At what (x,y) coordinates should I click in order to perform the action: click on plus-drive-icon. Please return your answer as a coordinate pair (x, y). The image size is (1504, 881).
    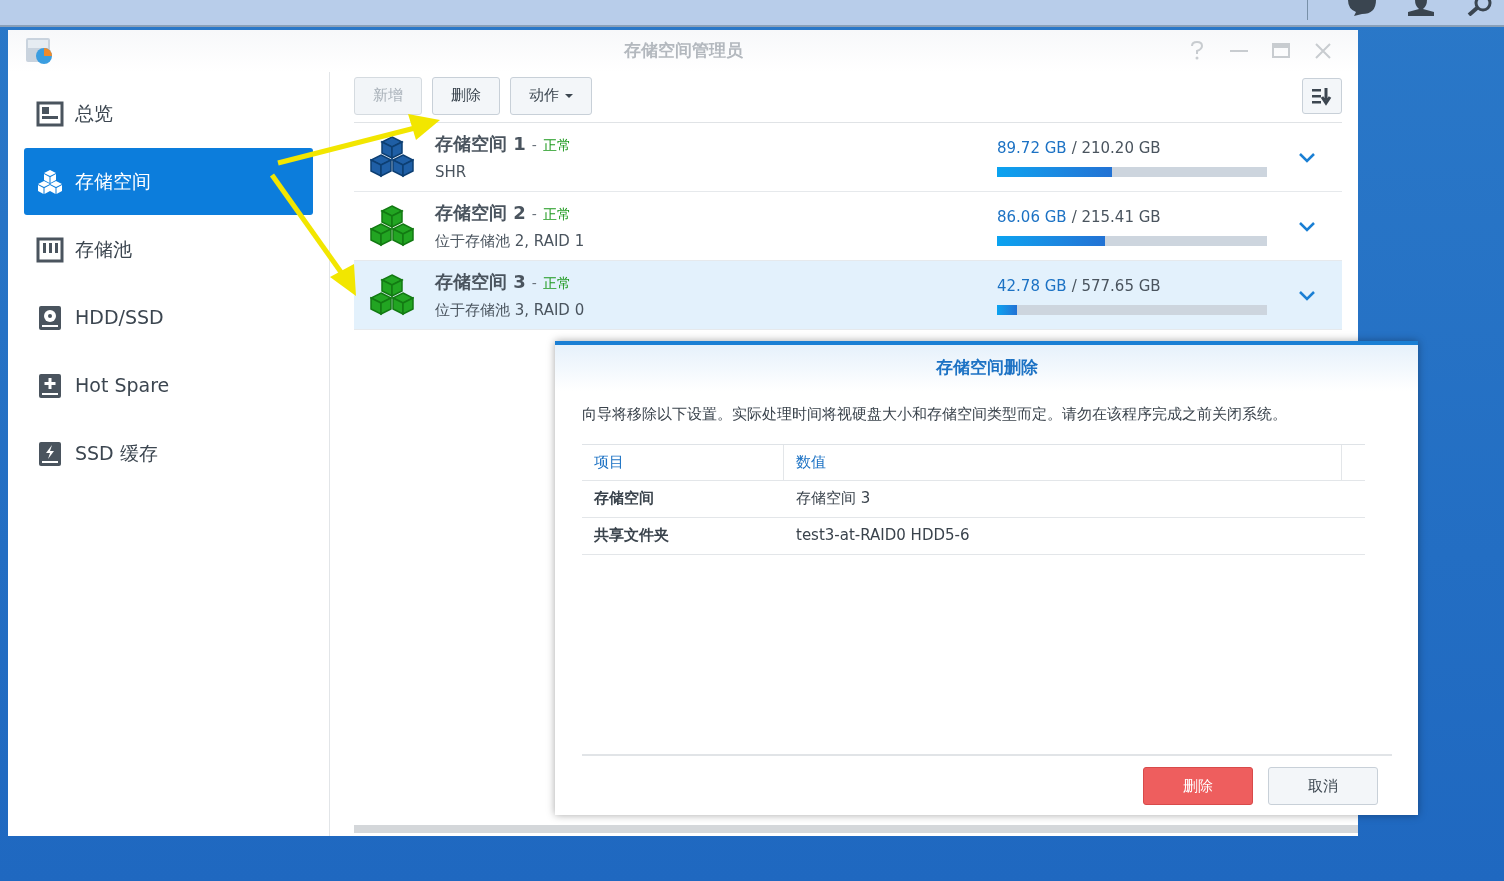
    Looking at the image, I should click on (50, 385).